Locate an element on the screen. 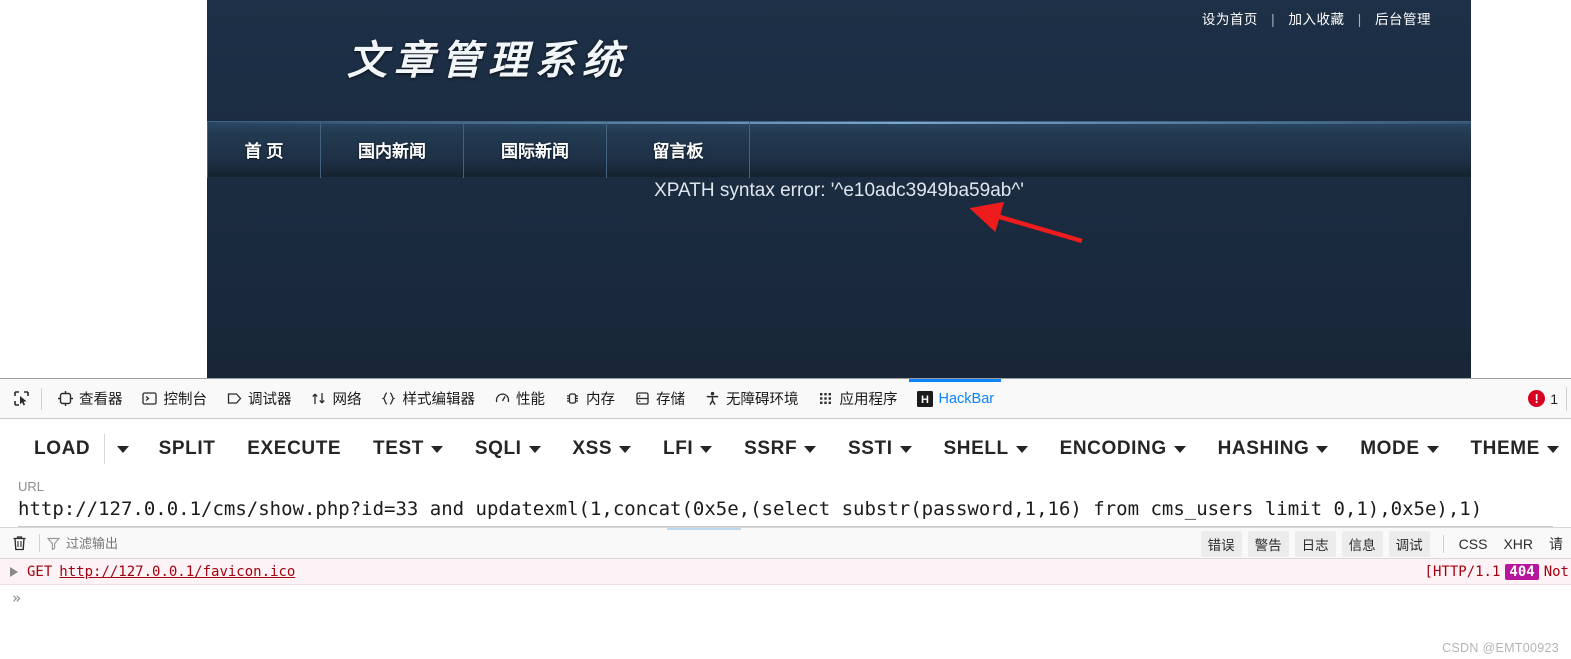  element-picker-icon is located at coordinates (21, 399).